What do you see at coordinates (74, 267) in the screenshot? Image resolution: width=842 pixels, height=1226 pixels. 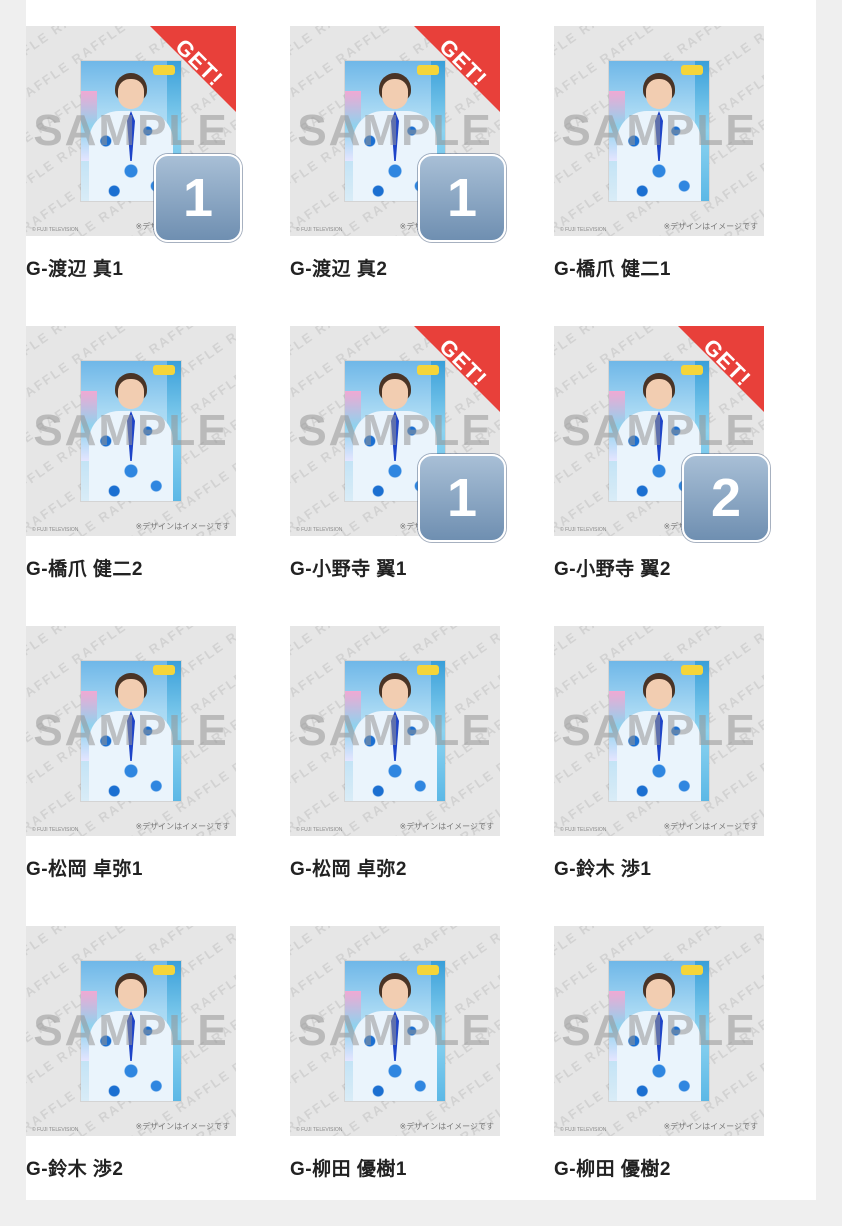 I see `product-name: G-渡辺 真1` at bounding box center [74, 267].